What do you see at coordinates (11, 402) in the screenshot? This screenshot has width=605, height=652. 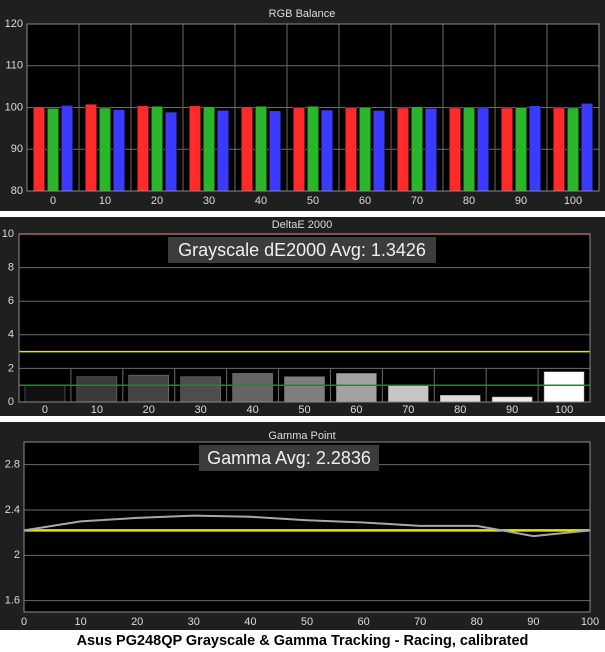 I see `y-tick-label: 0` at bounding box center [11, 402].